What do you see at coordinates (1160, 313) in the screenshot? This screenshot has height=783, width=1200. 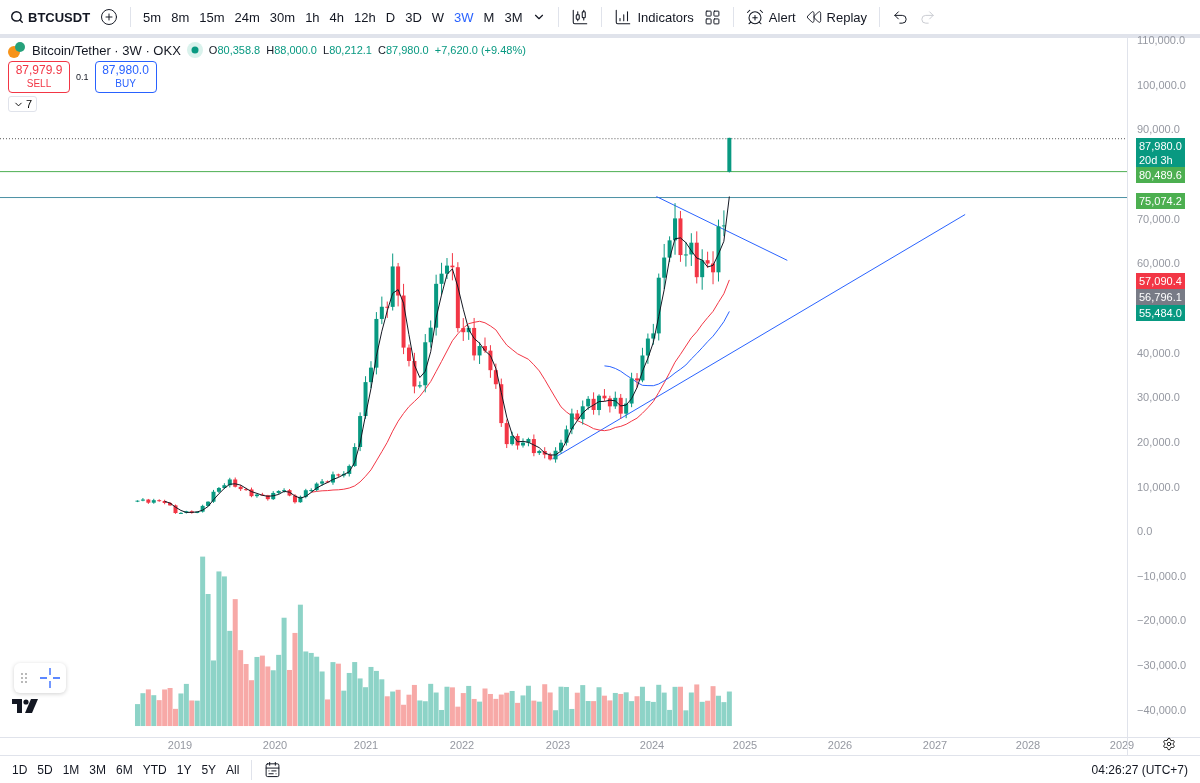 I see `price-tag: 55,484.0` at bounding box center [1160, 313].